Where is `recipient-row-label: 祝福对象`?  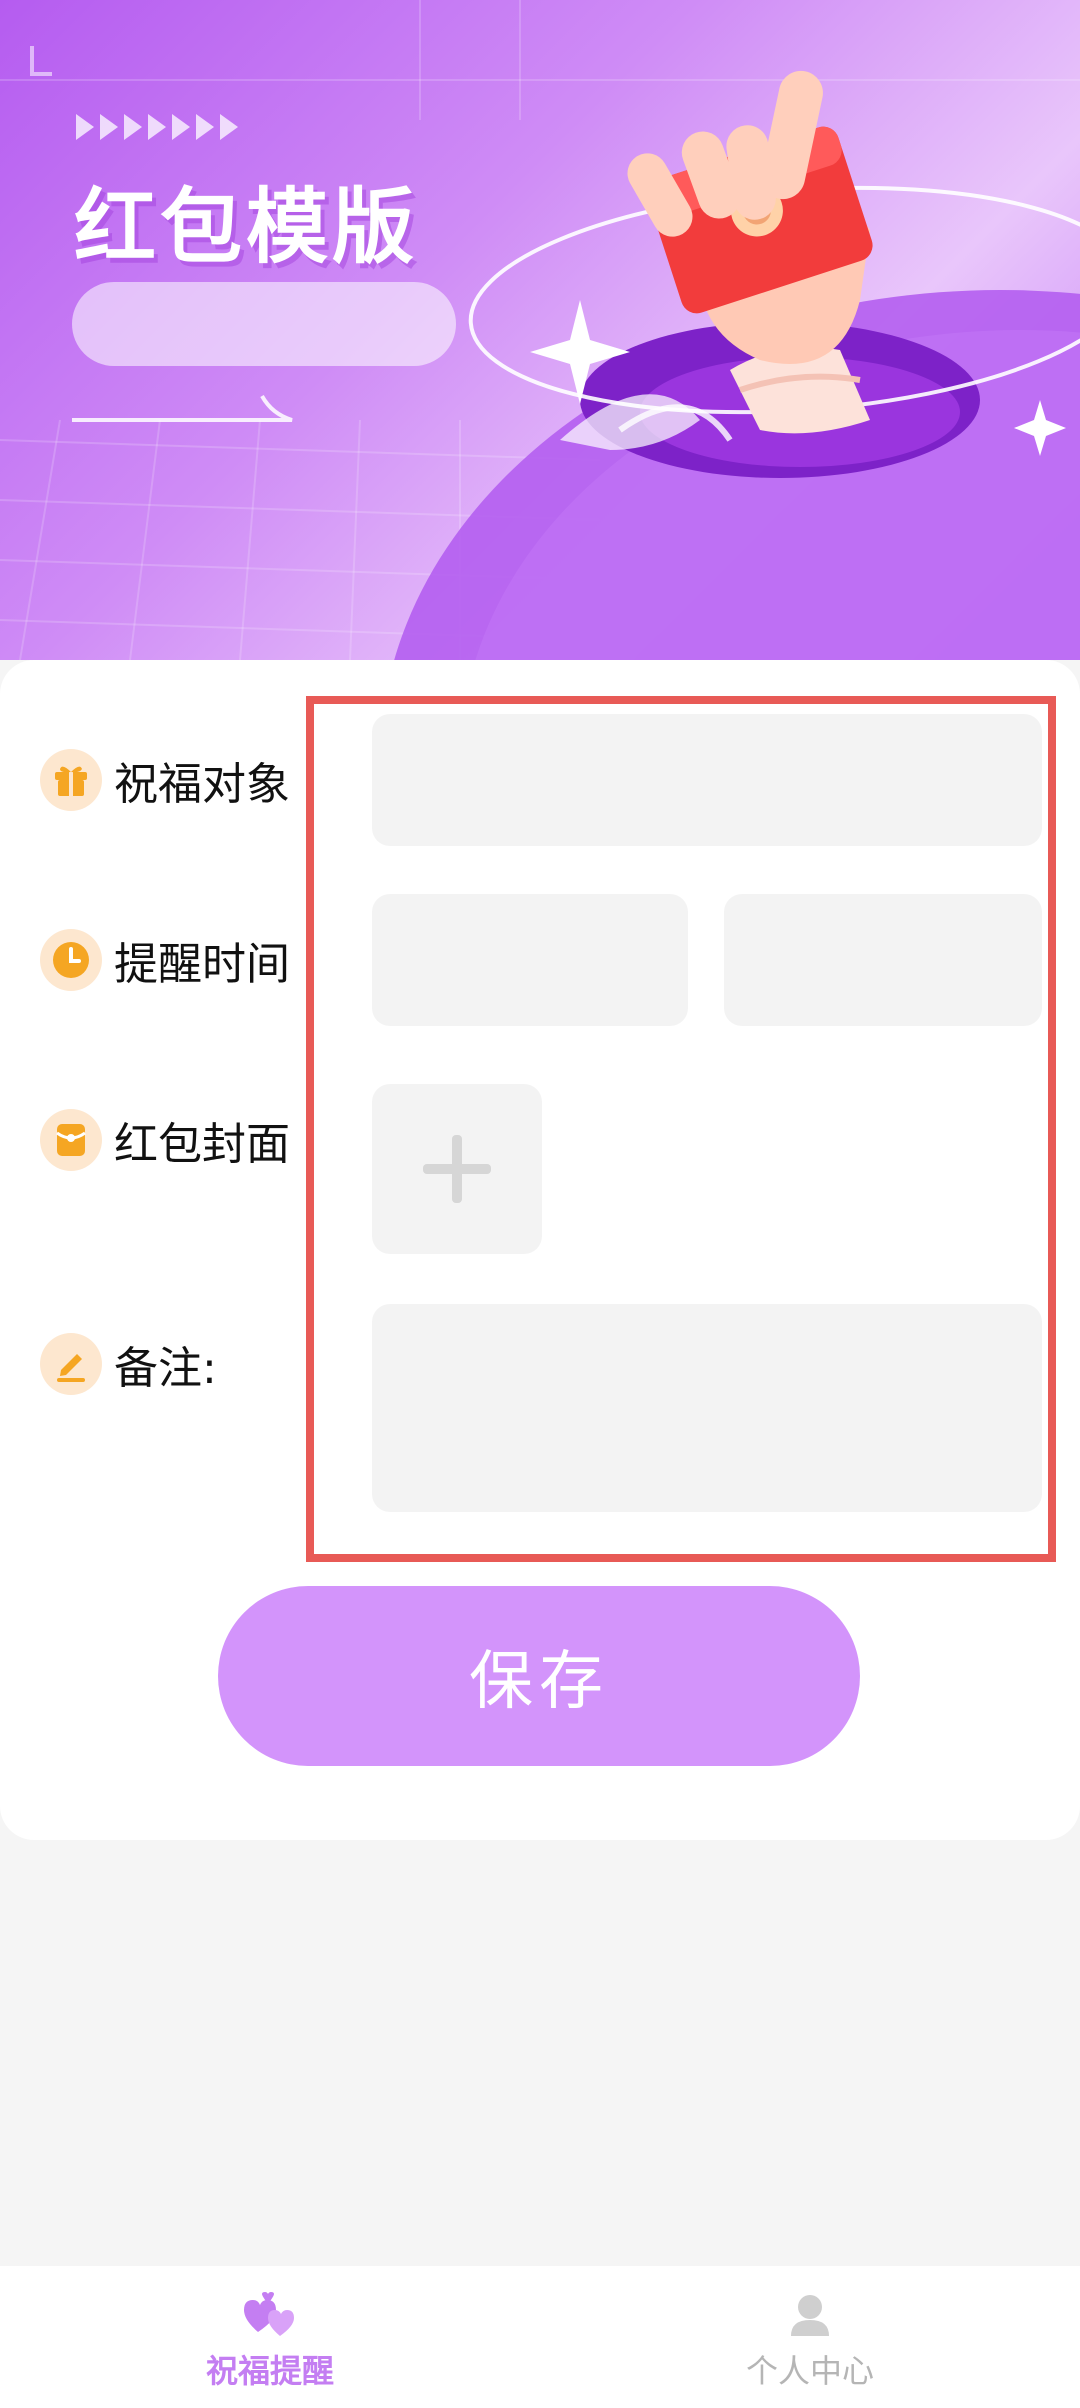 recipient-row-label: 祝福对象 is located at coordinates (165, 780).